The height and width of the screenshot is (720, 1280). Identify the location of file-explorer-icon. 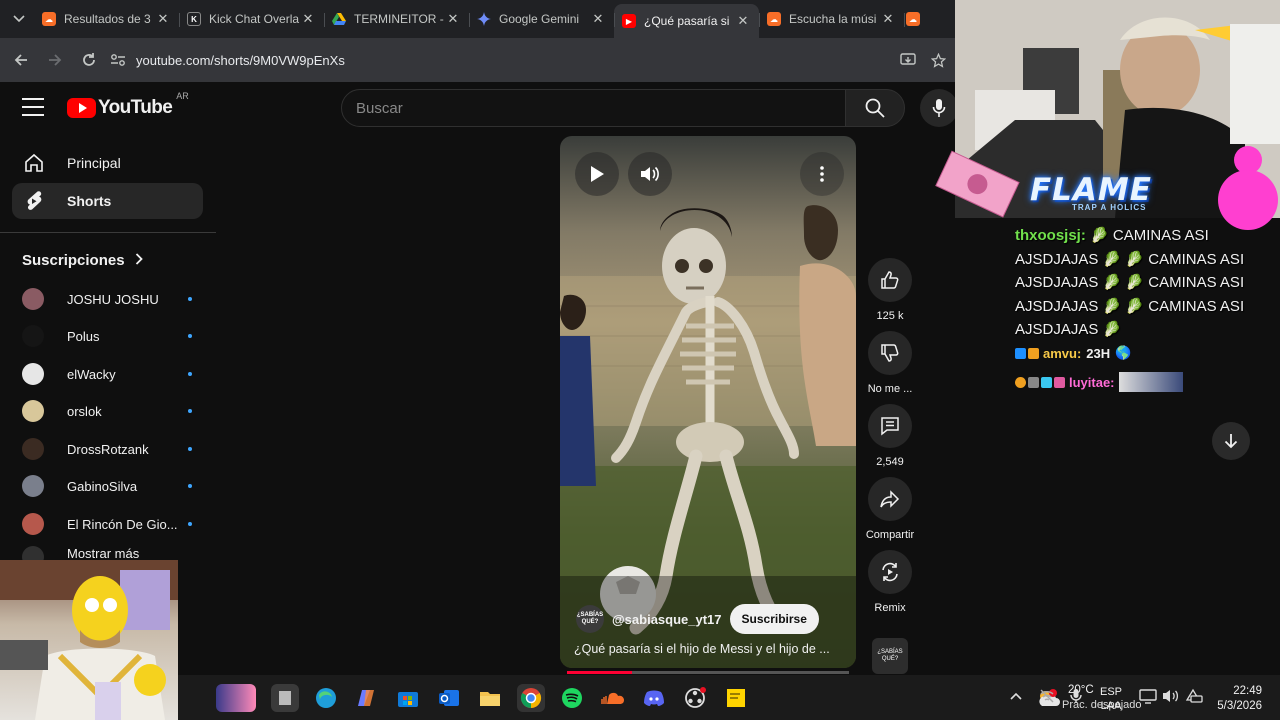
(490, 698).